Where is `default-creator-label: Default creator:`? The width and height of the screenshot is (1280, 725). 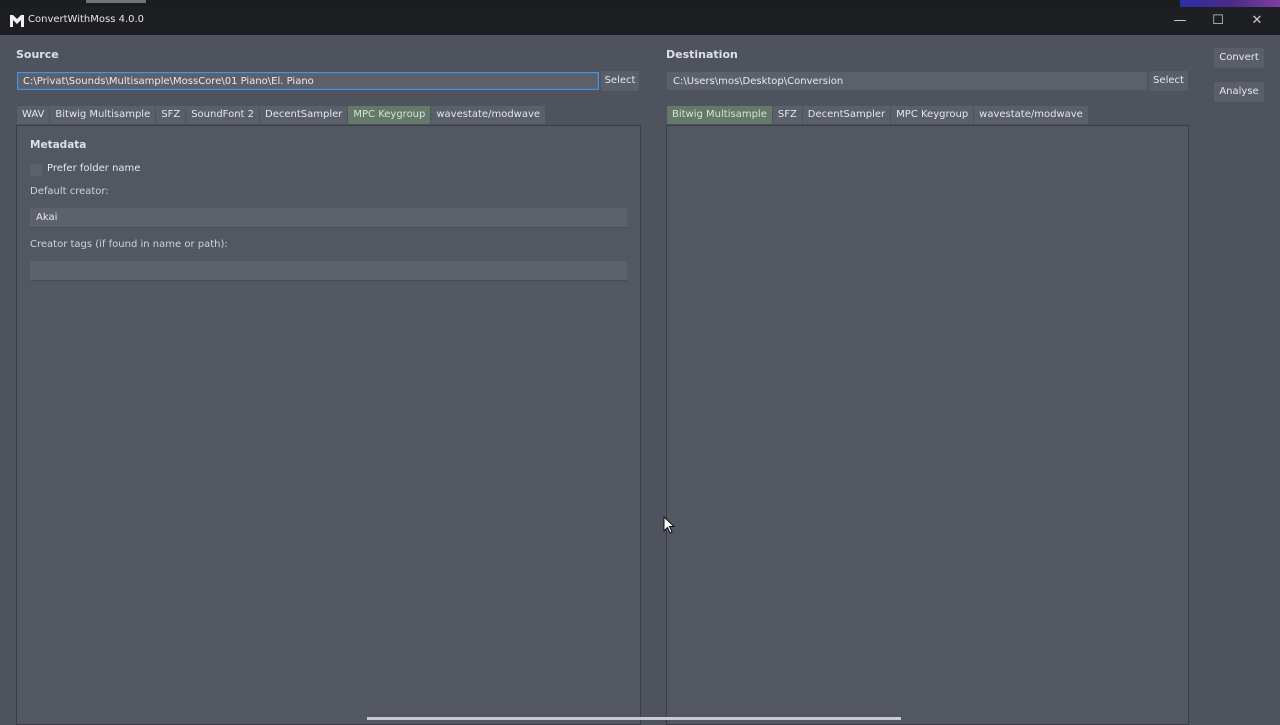 default-creator-label: Default creator: is located at coordinates (69, 191).